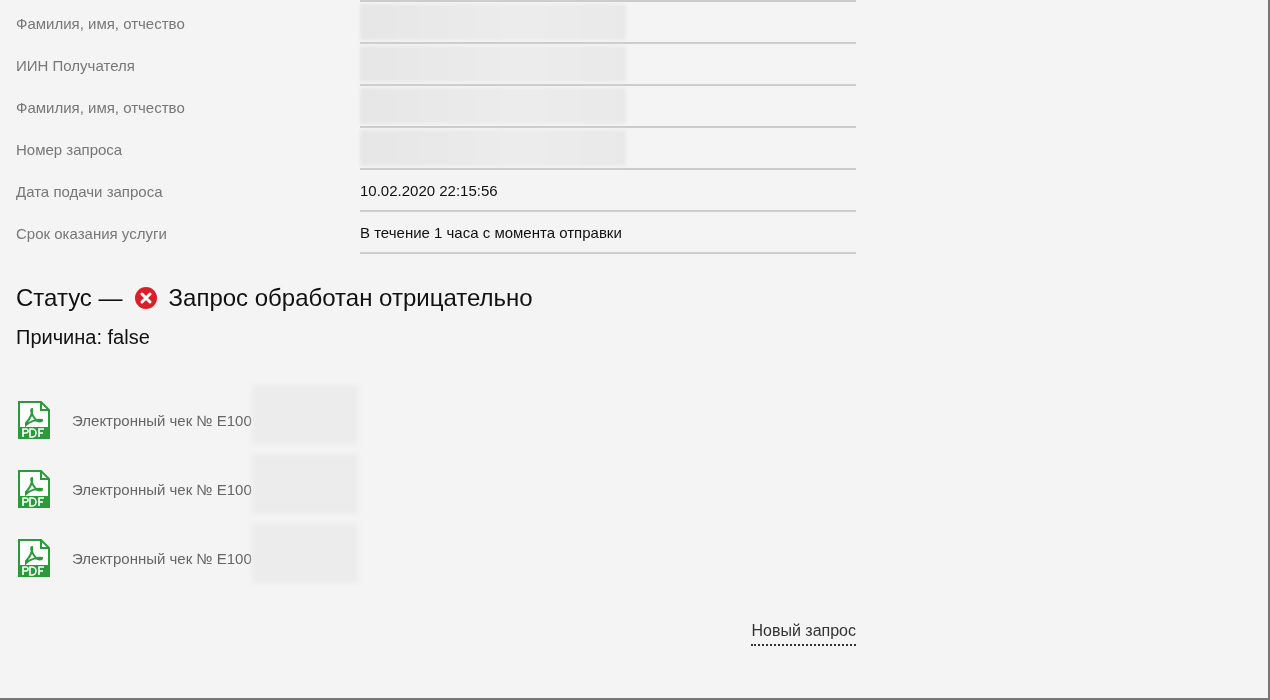 The width and height of the screenshot is (1270, 700). What do you see at coordinates (90, 191) in the screenshot?
I see `field-label: Дата подачи запроса` at bounding box center [90, 191].